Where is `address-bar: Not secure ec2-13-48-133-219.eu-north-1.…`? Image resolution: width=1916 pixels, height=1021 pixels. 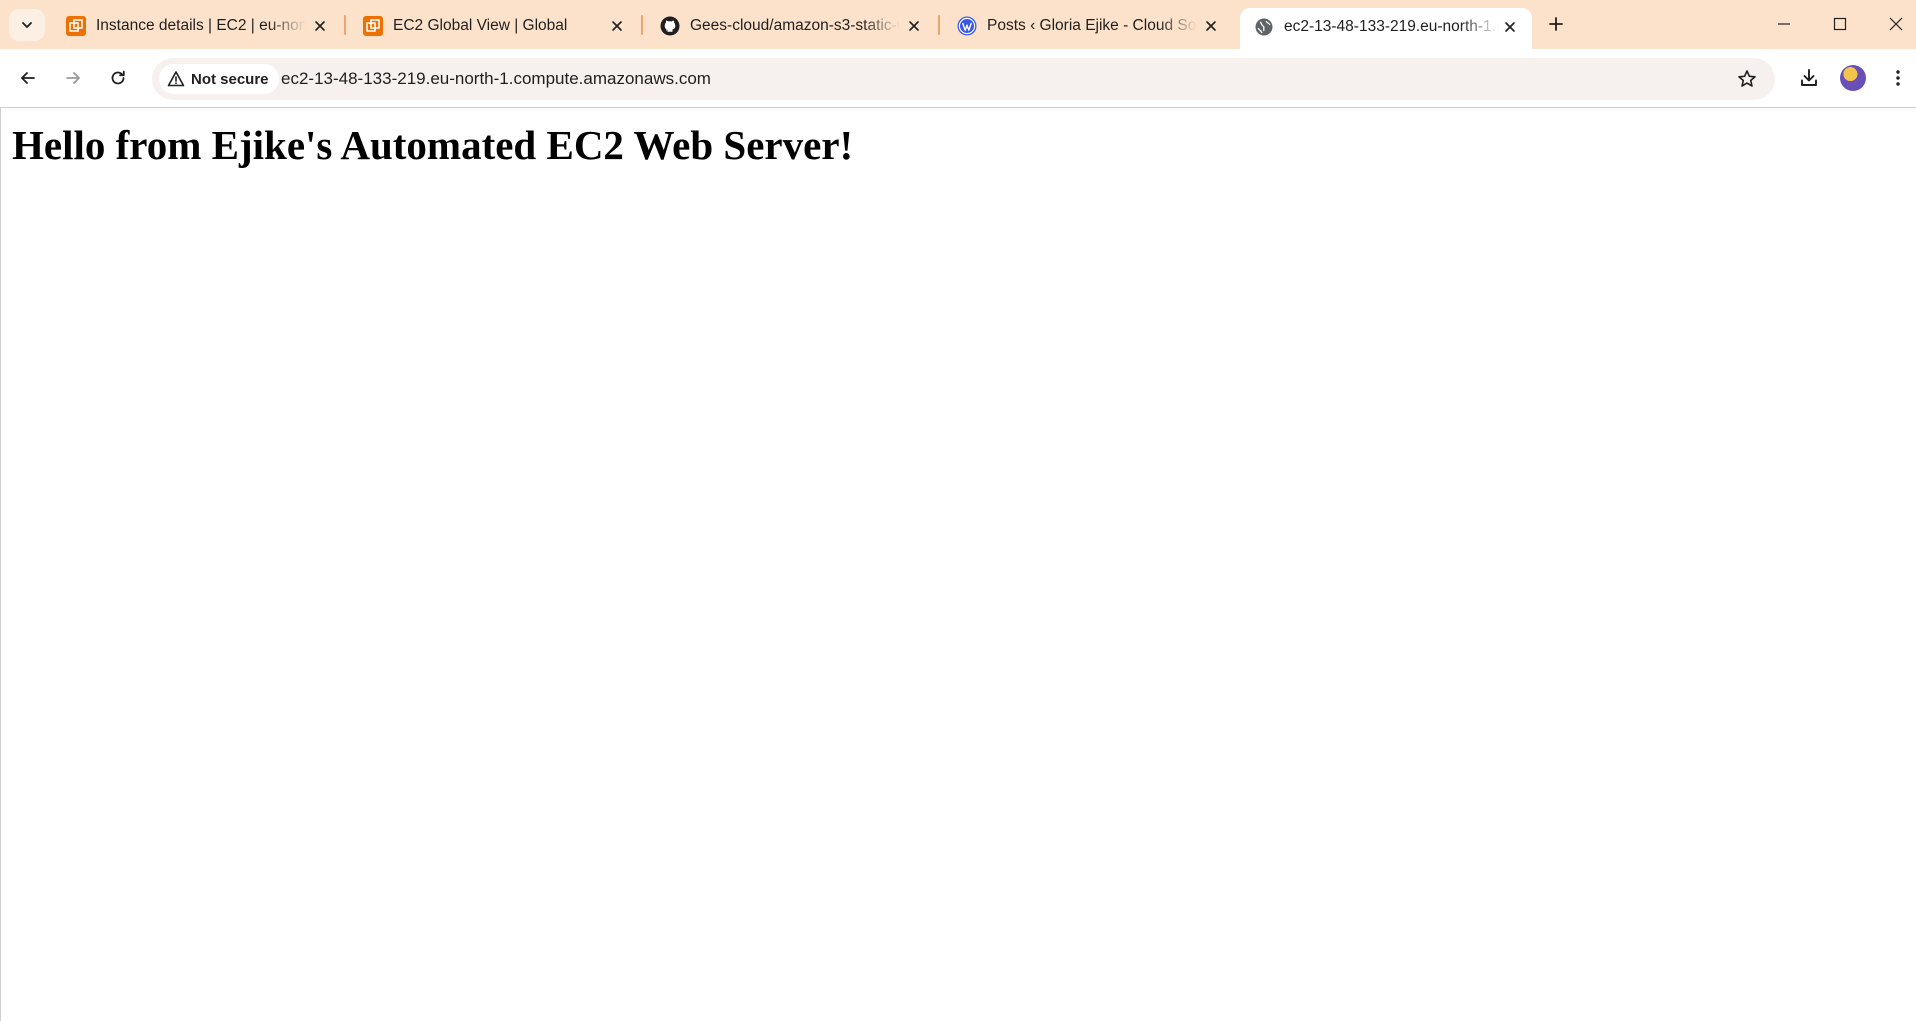
address-bar: Not secure ec2-13-48-133-219.eu-north-1.… is located at coordinates (963, 79).